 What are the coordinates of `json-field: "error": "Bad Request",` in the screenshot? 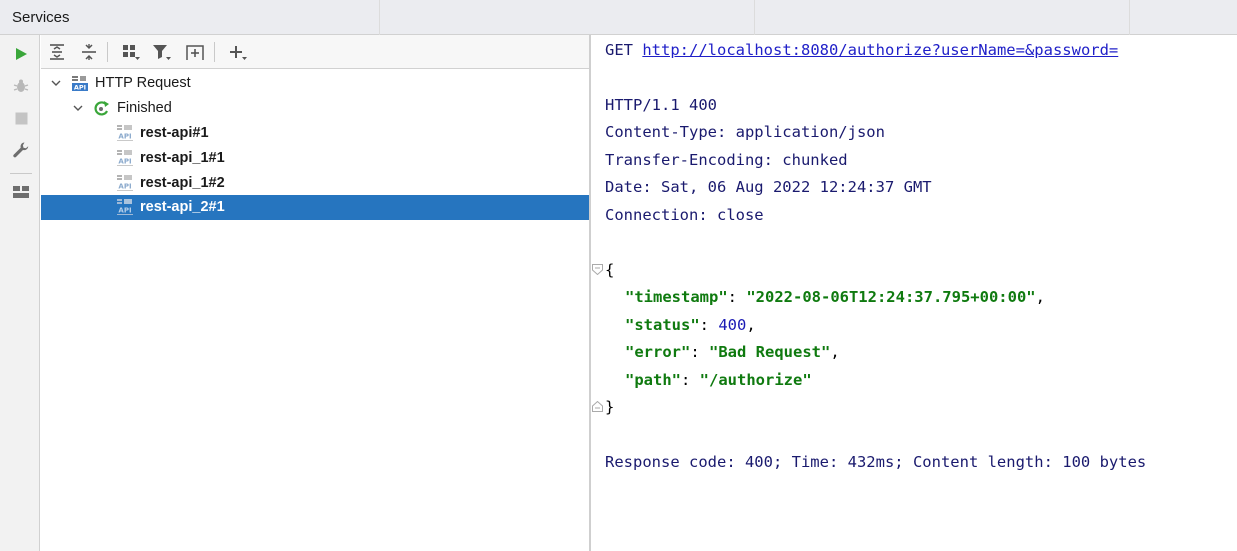 It's located at (732, 352).